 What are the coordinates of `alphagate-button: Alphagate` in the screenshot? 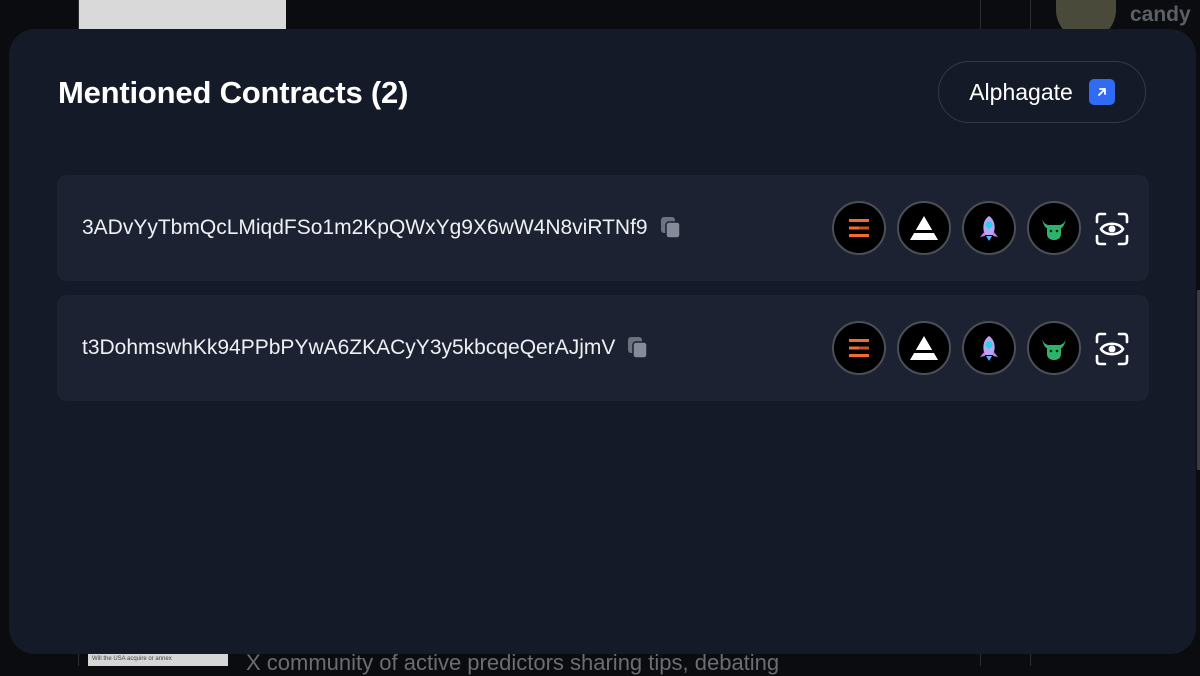 It's located at (1042, 92).